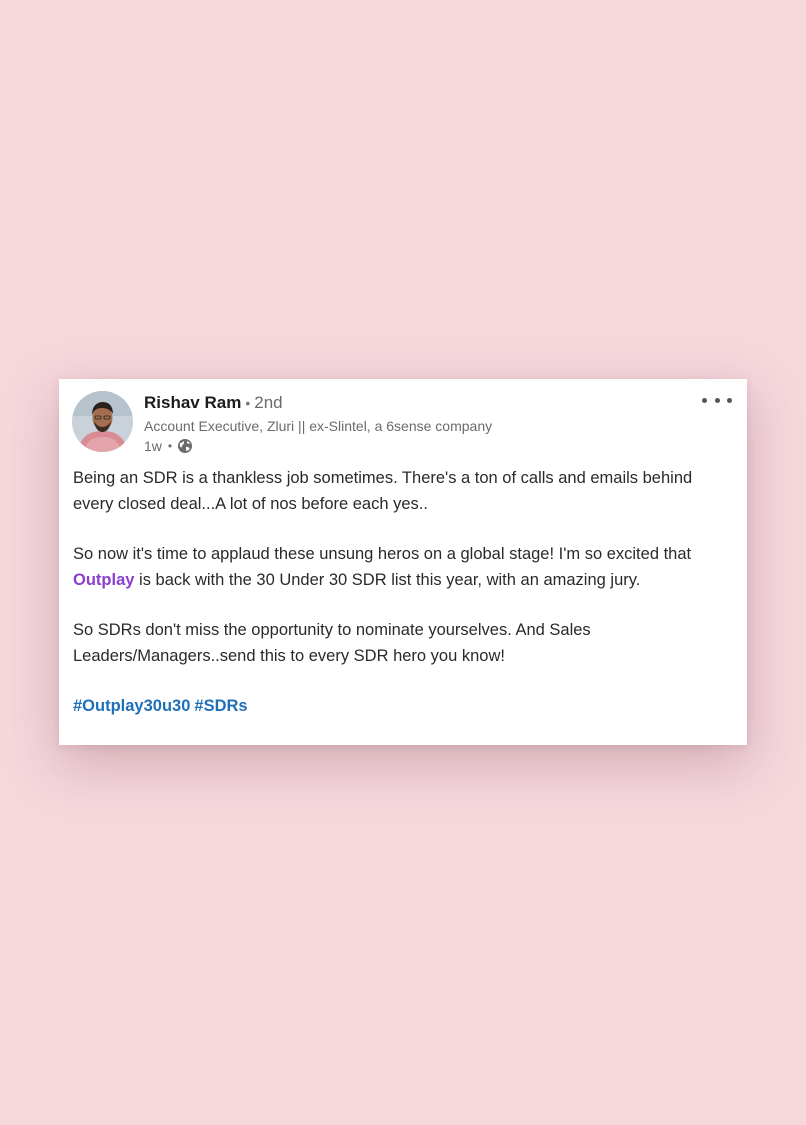 The height and width of the screenshot is (1125, 806). I want to click on connection-degree: 2nd, so click(268, 402).